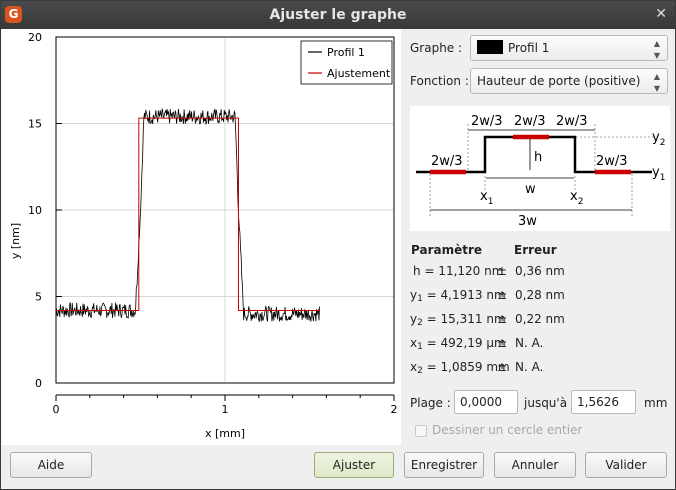  Describe the element at coordinates (447, 250) in the screenshot. I see `header-parameter: Paramètre` at that location.